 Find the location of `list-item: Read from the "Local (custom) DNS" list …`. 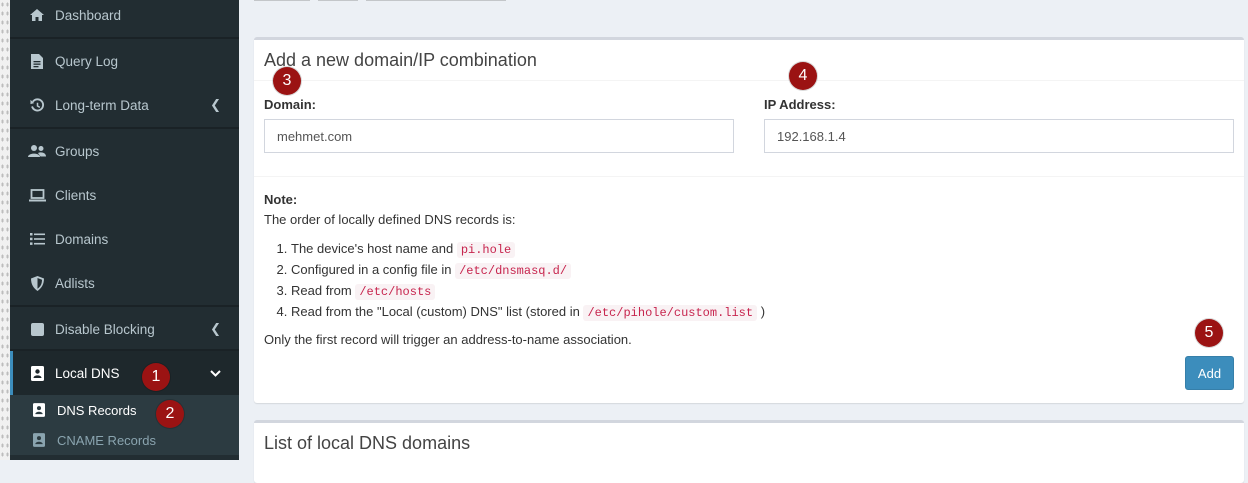

list-item: Read from the "Local (custom) DNS" list … is located at coordinates (528, 312).